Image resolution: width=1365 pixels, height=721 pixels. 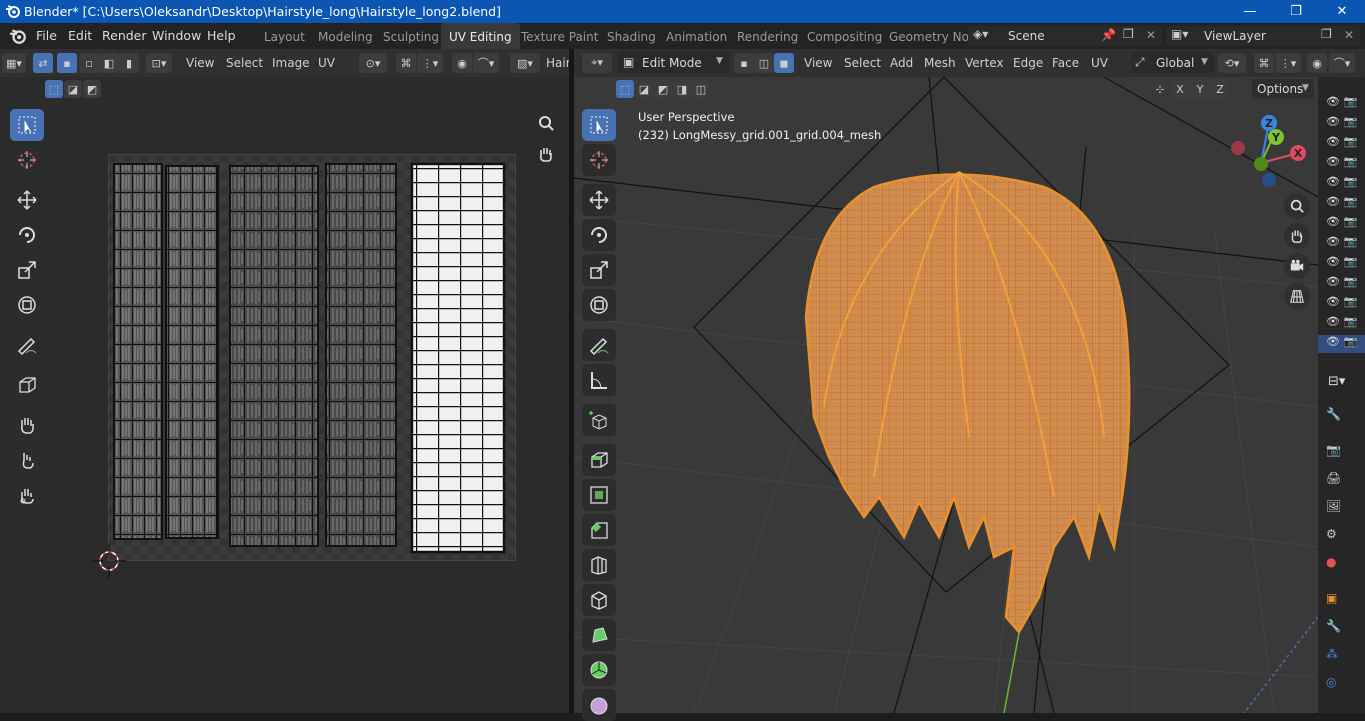 What do you see at coordinates (1099, 63) in the screenshot?
I see `menu-3d-uv: UV` at bounding box center [1099, 63].